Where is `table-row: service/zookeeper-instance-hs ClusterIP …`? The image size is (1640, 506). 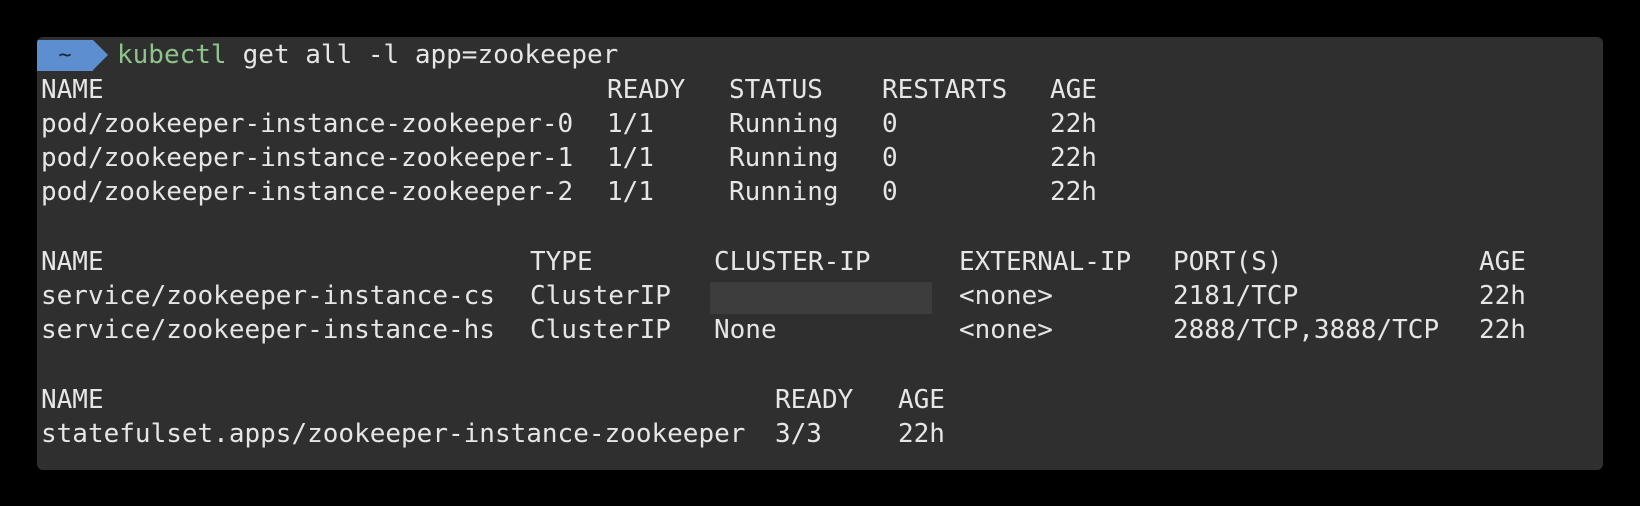 table-row: service/zookeeper-instance-hs ClusterIP … is located at coordinates (783, 330).